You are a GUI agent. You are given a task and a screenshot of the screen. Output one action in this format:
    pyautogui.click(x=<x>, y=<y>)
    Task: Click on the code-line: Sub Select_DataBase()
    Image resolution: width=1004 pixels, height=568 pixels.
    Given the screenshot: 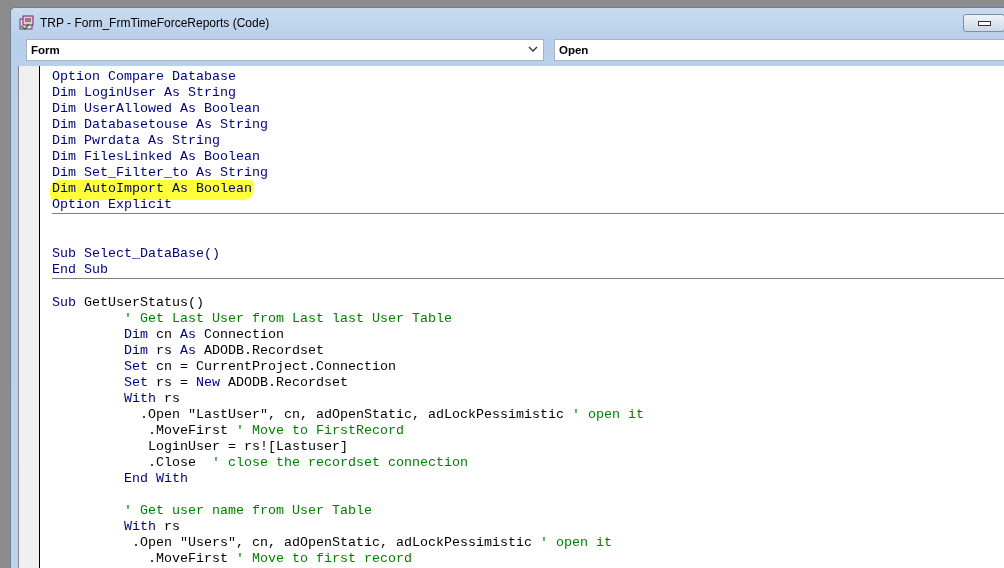 What is the action you would take?
    pyautogui.click(x=136, y=254)
    